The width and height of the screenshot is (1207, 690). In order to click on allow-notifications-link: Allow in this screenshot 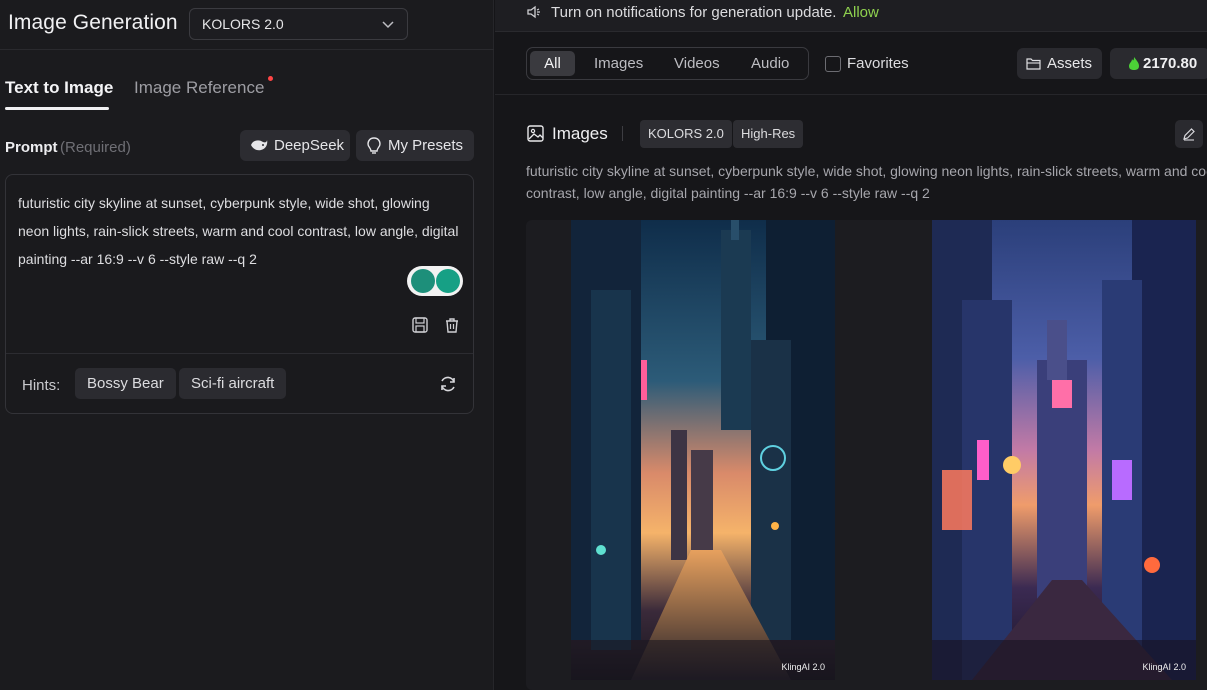, I will do `click(861, 12)`.